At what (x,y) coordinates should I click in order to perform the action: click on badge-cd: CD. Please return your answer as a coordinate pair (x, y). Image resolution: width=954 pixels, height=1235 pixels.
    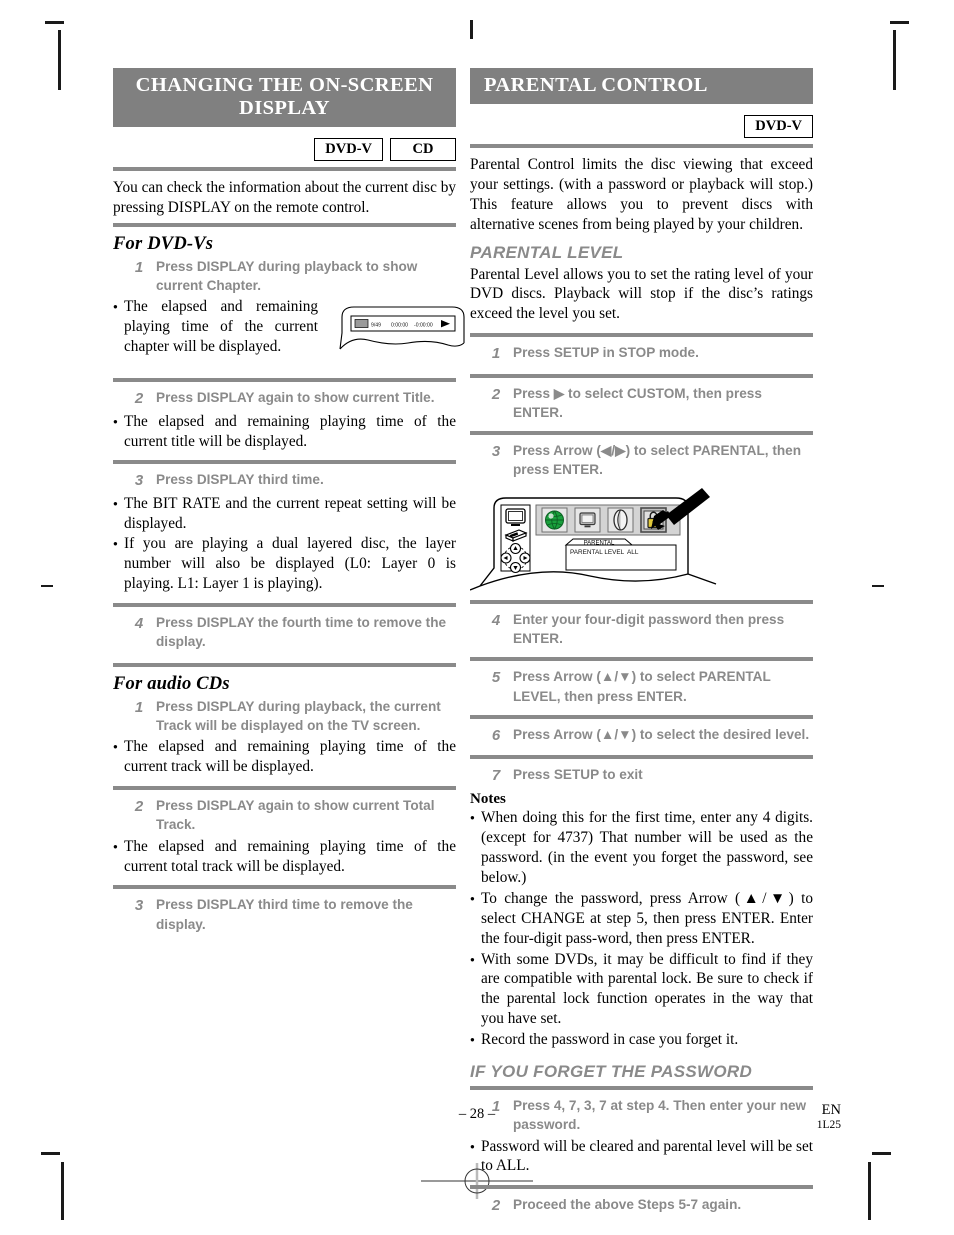
    Looking at the image, I should click on (423, 149).